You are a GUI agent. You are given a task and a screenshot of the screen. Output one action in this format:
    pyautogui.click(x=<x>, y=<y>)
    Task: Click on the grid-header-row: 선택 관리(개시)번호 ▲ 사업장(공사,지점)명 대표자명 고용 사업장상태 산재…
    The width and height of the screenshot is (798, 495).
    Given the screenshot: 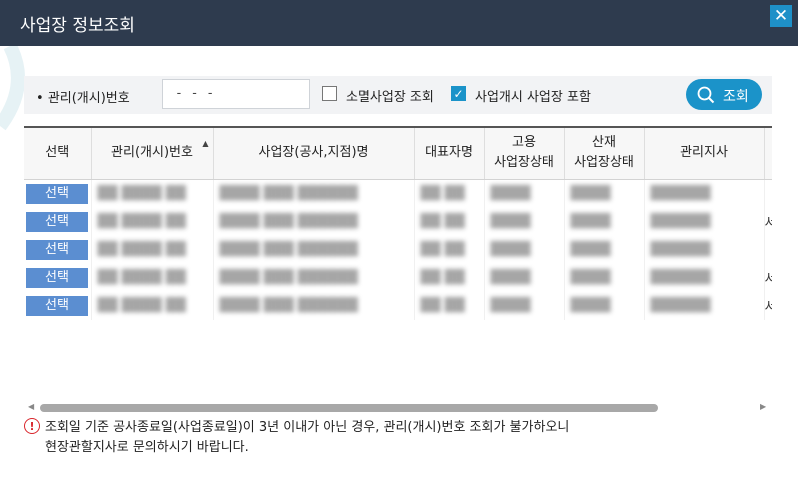 What is the action you would take?
    pyautogui.click(x=398, y=153)
    